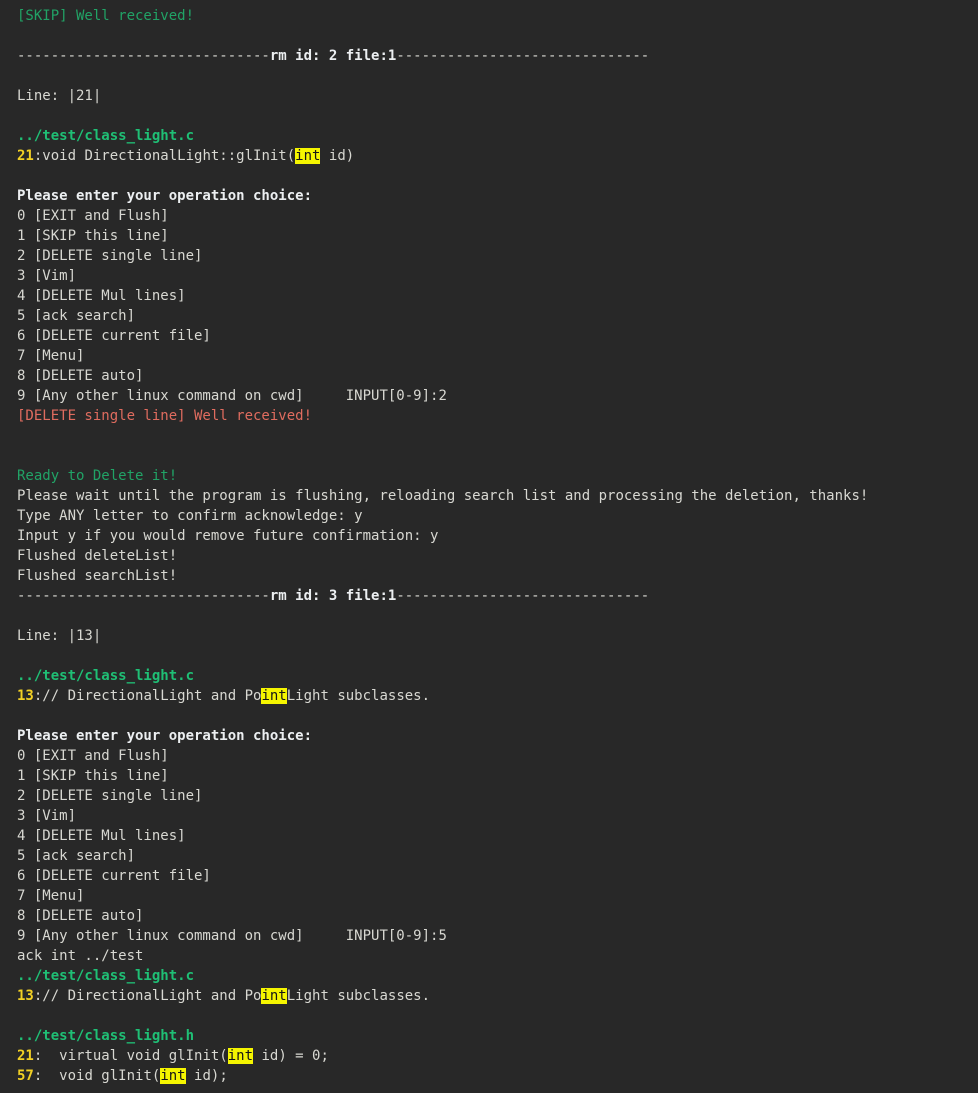 The image size is (978, 1093). What do you see at coordinates (497, 136) in the screenshot?
I see `file-path-1: ../test/class_light.c` at bounding box center [497, 136].